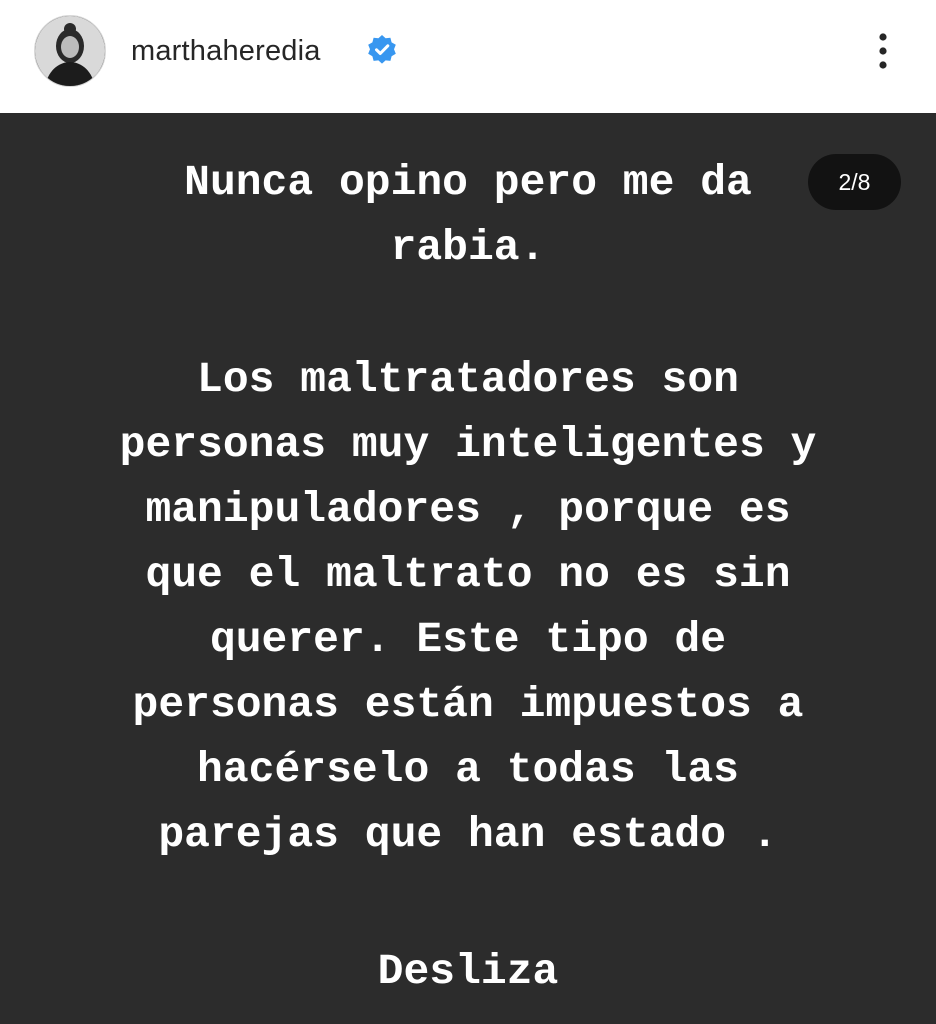 The width and height of the screenshot is (936, 1024). What do you see at coordinates (382, 49) in the screenshot?
I see `verified-badge-icon` at bounding box center [382, 49].